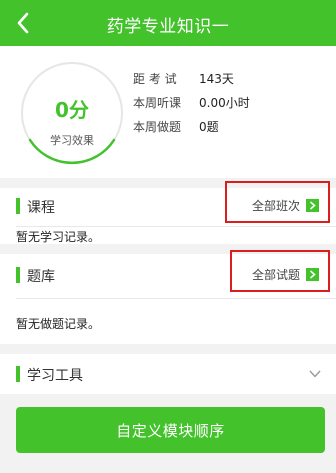 The height and width of the screenshot is (473, 336). I want to click on chevron-down-icon, so click(315, 374).